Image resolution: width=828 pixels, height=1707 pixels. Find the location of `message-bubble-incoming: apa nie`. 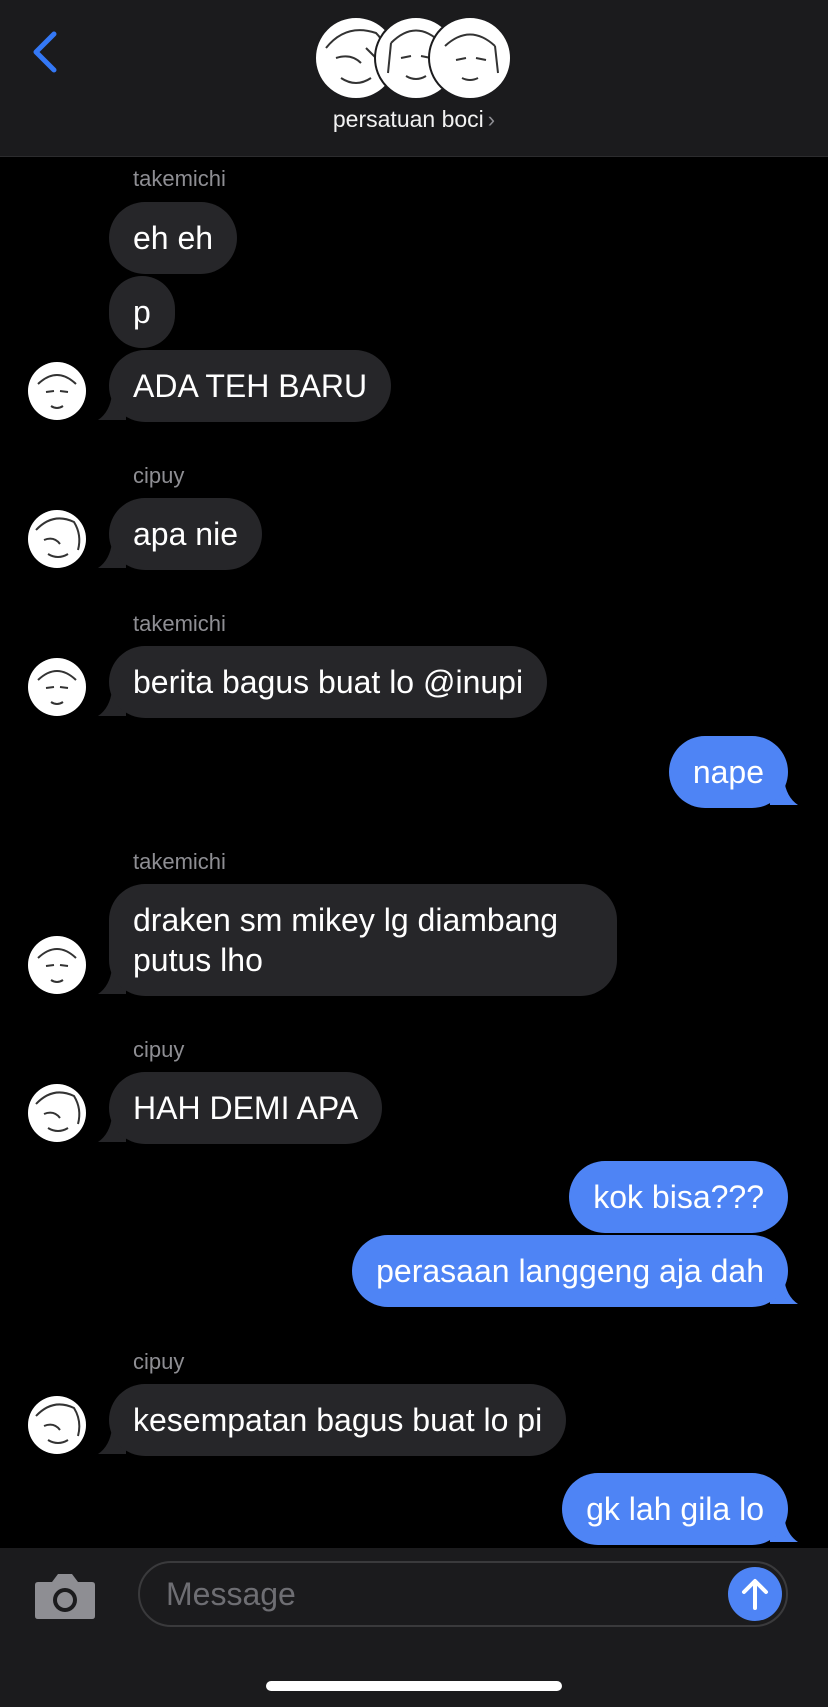

message-bubble-incoming: apa nie is located at coordinates (185, 534).